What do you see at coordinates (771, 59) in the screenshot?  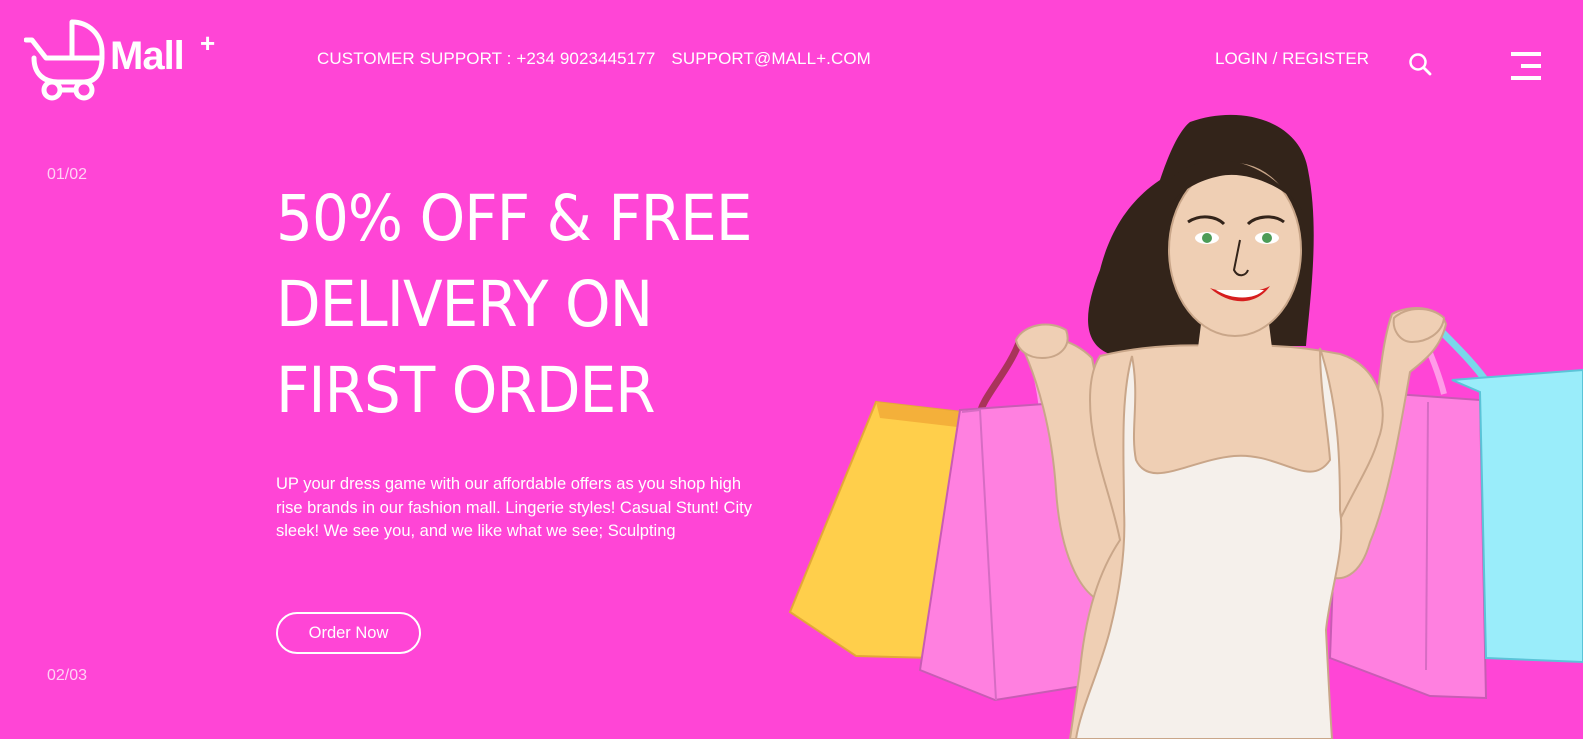 I see `support-email: SUPPORT@MALL+.COM` at bounding box center [771, 59].